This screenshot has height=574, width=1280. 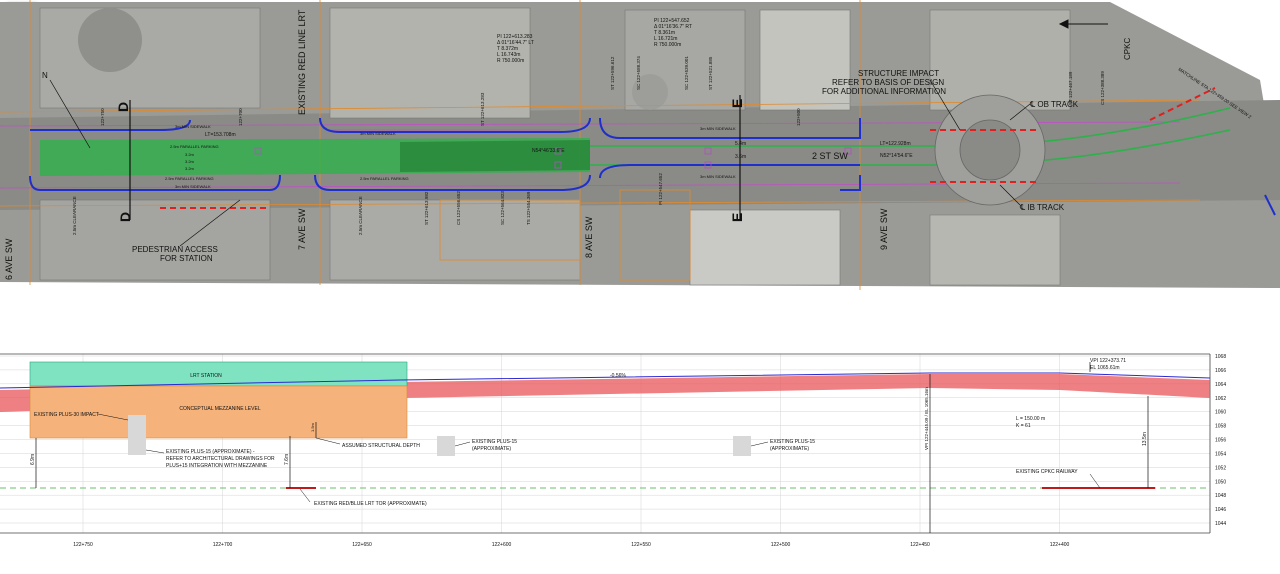 I want to click on callout-pedestrian-2: FOR STATION, so click(x=186, y=258).